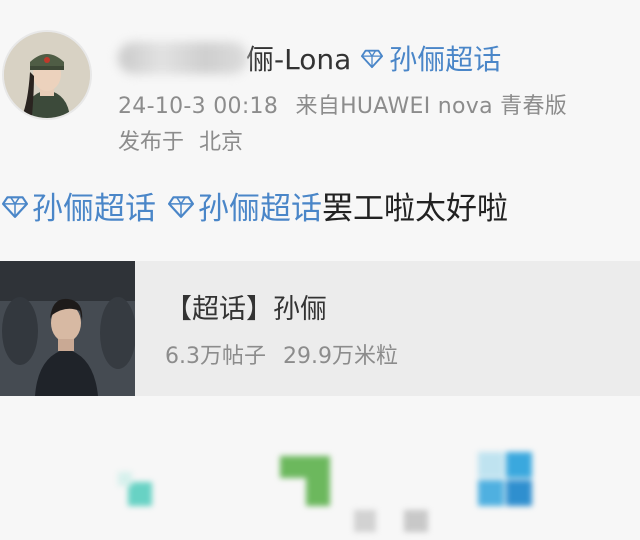  Describe the element at coordinates (318, 106) in the screenshot. I see `source-prefix: 来自` at that location.